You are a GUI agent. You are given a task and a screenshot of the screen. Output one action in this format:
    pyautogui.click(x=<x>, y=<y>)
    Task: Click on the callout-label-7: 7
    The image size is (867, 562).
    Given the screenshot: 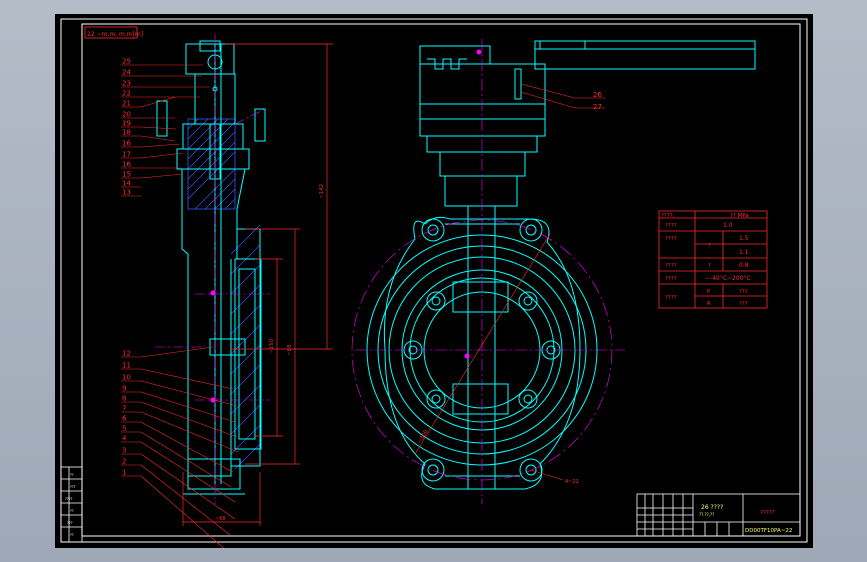 What is the action you would take?
    pyautogui.click(x=124, y=409)
    